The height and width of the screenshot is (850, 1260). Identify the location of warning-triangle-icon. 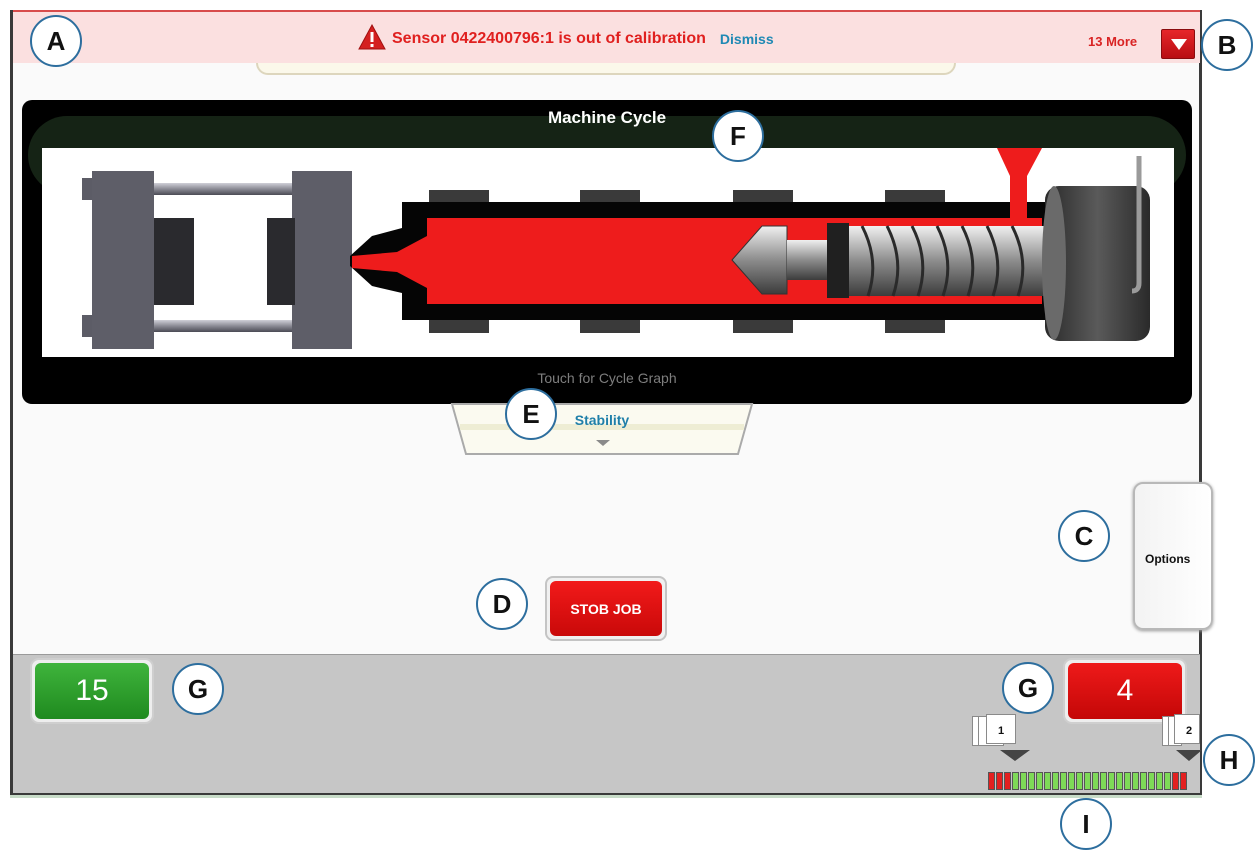
(372, 39).